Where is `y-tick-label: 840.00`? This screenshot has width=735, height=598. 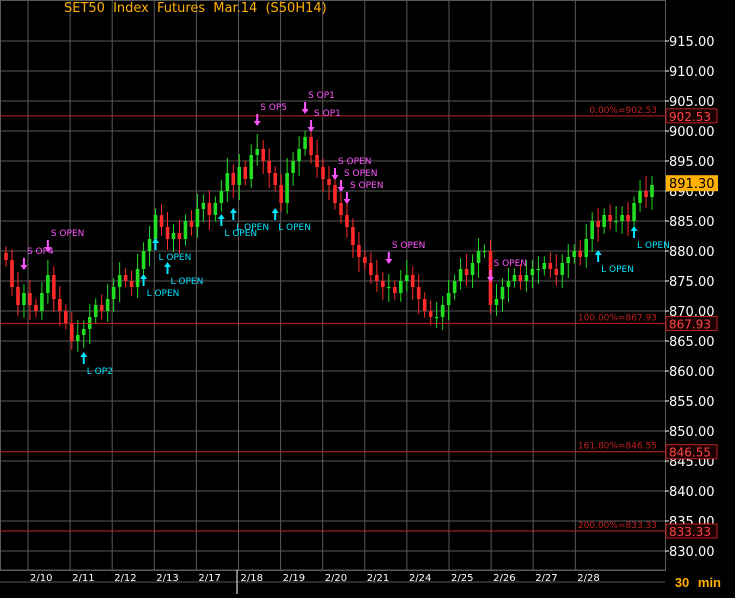 y-tick-label: 840.00 is located at coordinates (692, 492).